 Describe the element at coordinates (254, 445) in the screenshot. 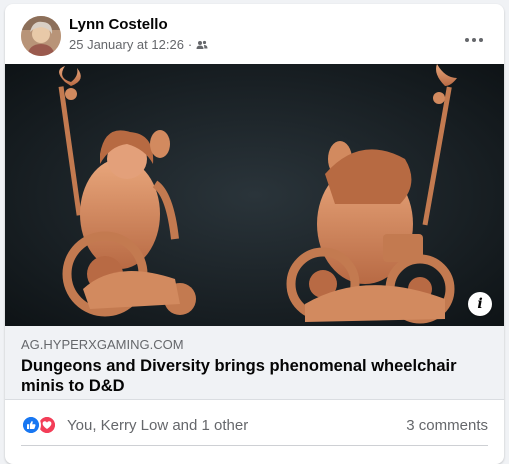

I see `actions-divider` at that location.